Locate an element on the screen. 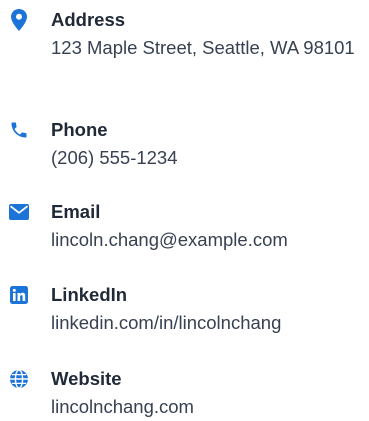 This screenshot has width=369, height=421. email-link: lincoln.chang@example.com is located at coordinates (169, 239).